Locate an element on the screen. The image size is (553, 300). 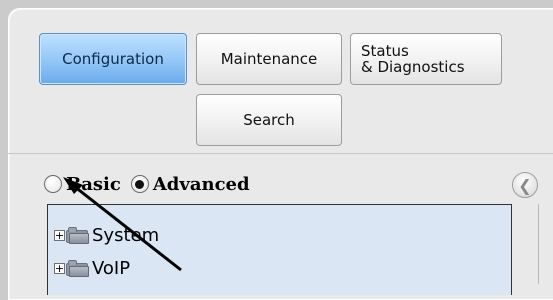
tab-status-diagnostics: Status & Diagnostics is located at coordinates (426, 59).